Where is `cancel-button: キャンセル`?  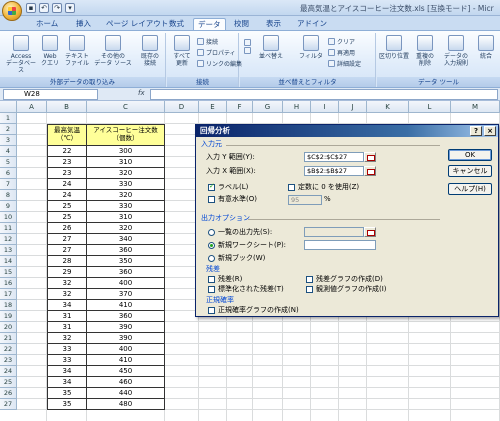 cancel-button: キャンセル is located at coordinates (470, 171).